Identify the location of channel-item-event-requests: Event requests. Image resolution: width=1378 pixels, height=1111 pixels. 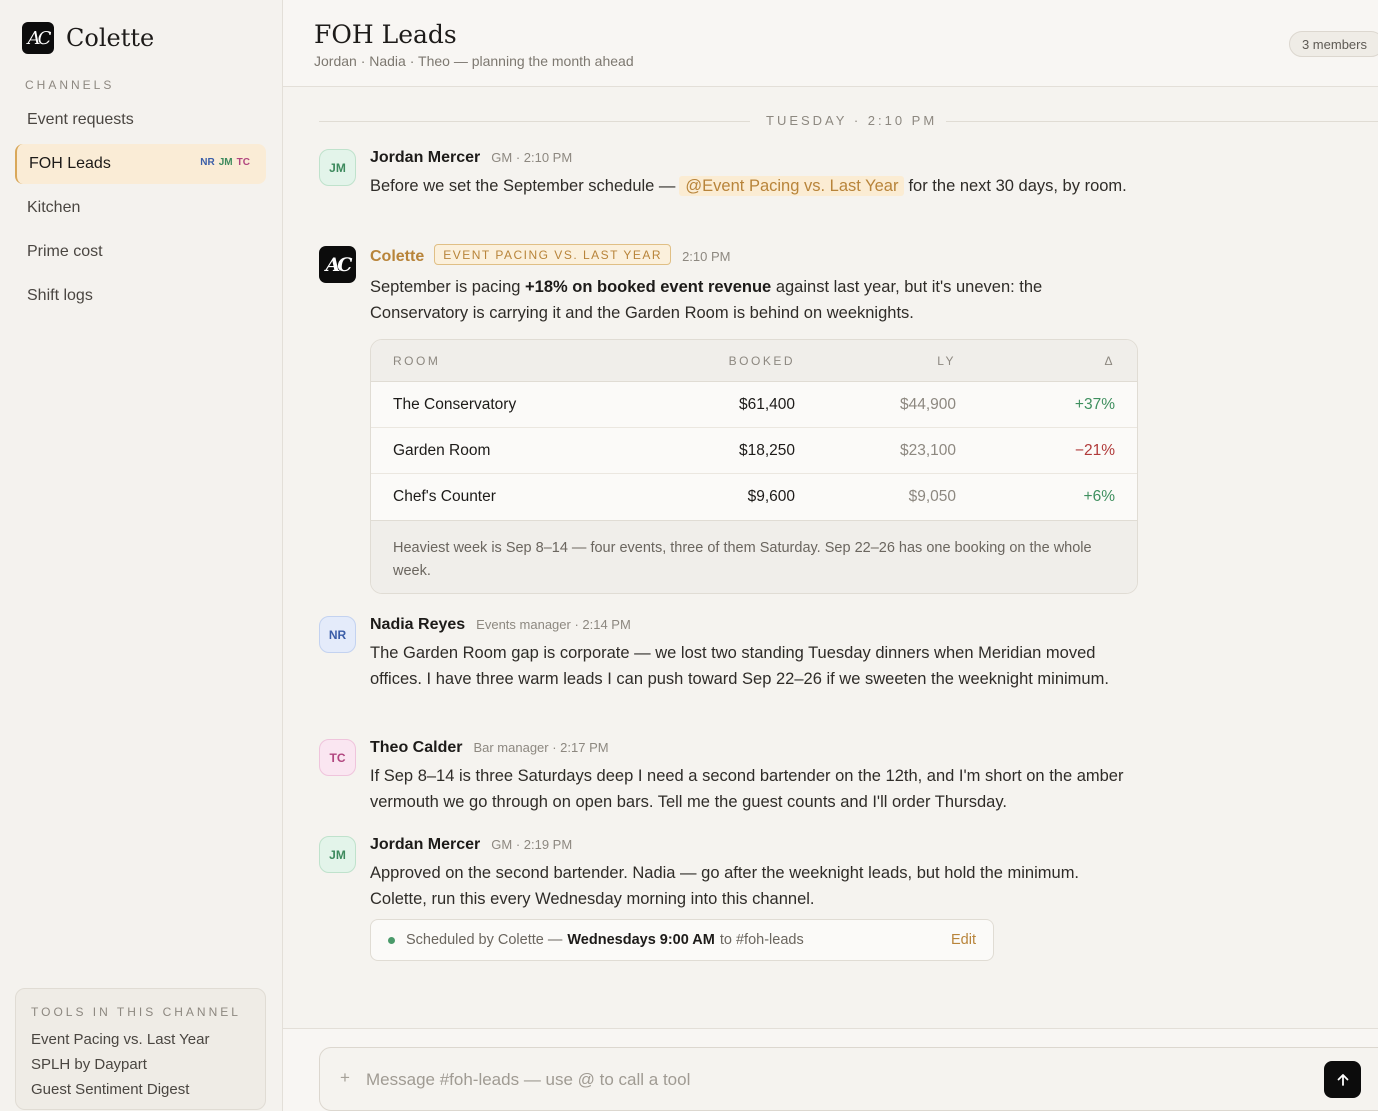
(140, 120).